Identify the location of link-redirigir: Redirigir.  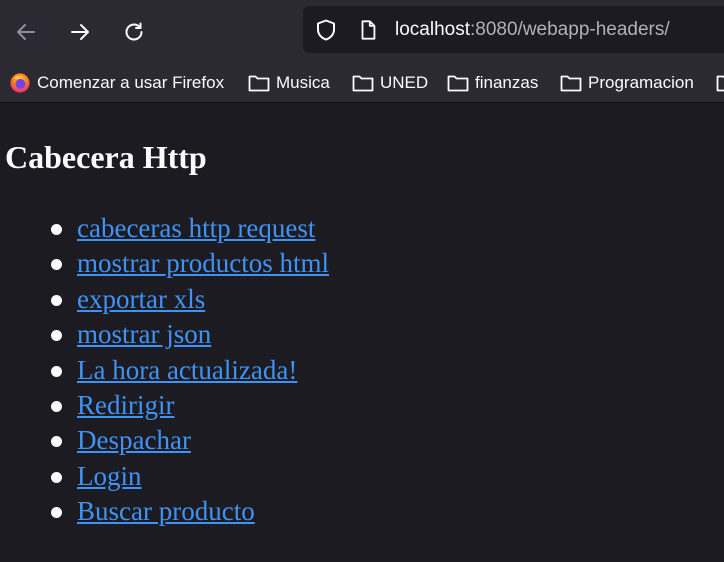
(125, 405).